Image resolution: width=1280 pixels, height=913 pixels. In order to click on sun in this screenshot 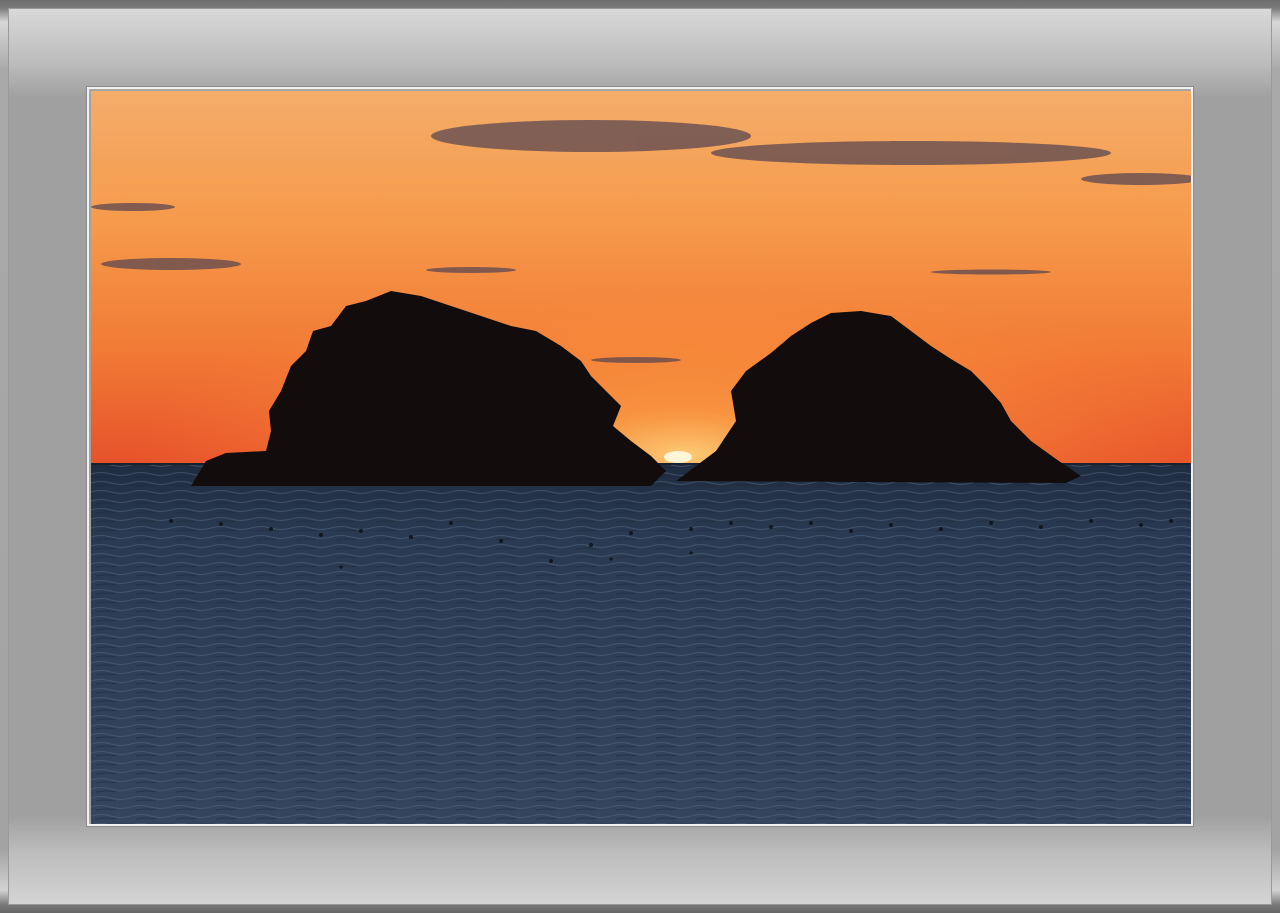, I will do `click(678, 457)`.